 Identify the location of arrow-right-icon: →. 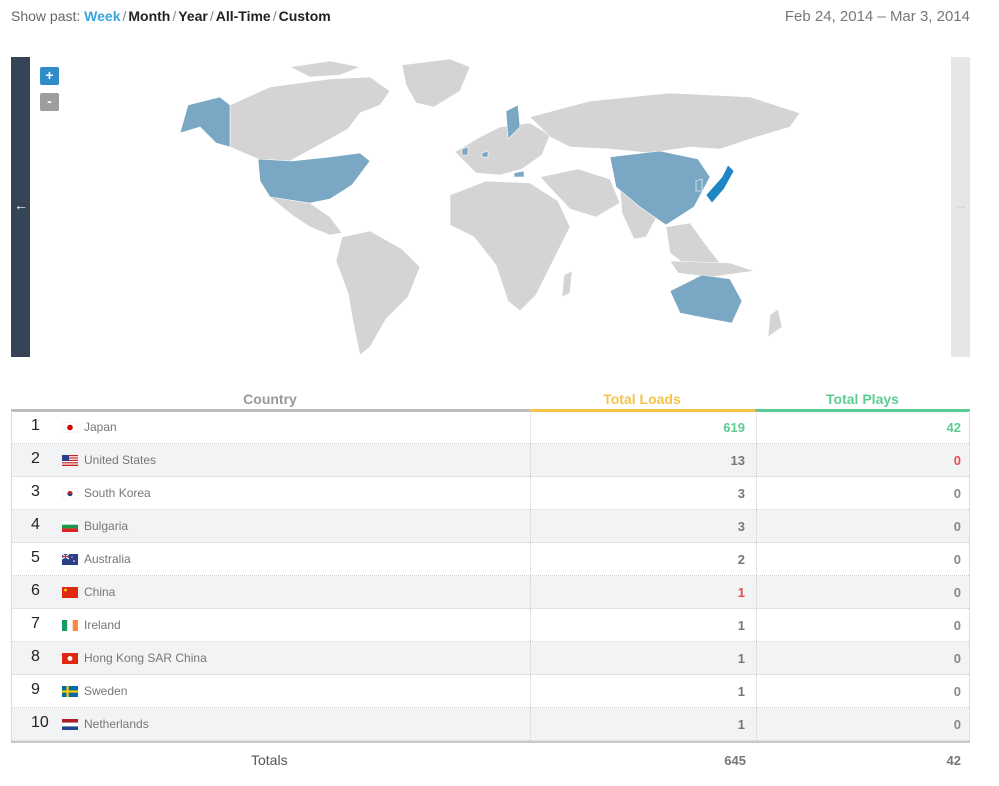
(961, 205).